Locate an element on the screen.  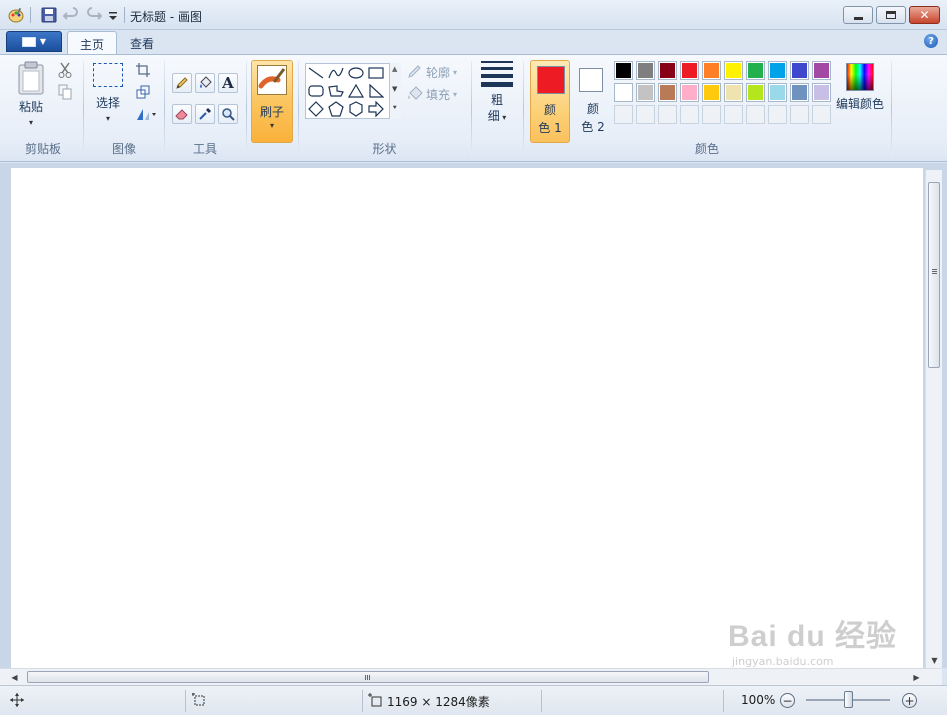
zoom-in-button: + is located at coordinates (909, 700).